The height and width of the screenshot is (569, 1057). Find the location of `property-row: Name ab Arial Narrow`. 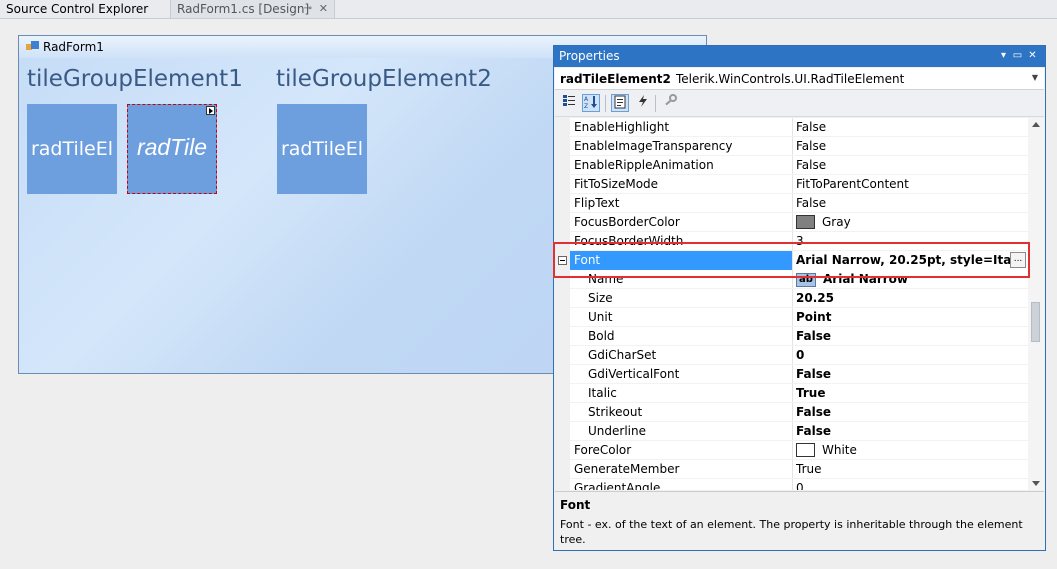

property-row: Name ab Arial Narrow is located at coordinates (791, 279).